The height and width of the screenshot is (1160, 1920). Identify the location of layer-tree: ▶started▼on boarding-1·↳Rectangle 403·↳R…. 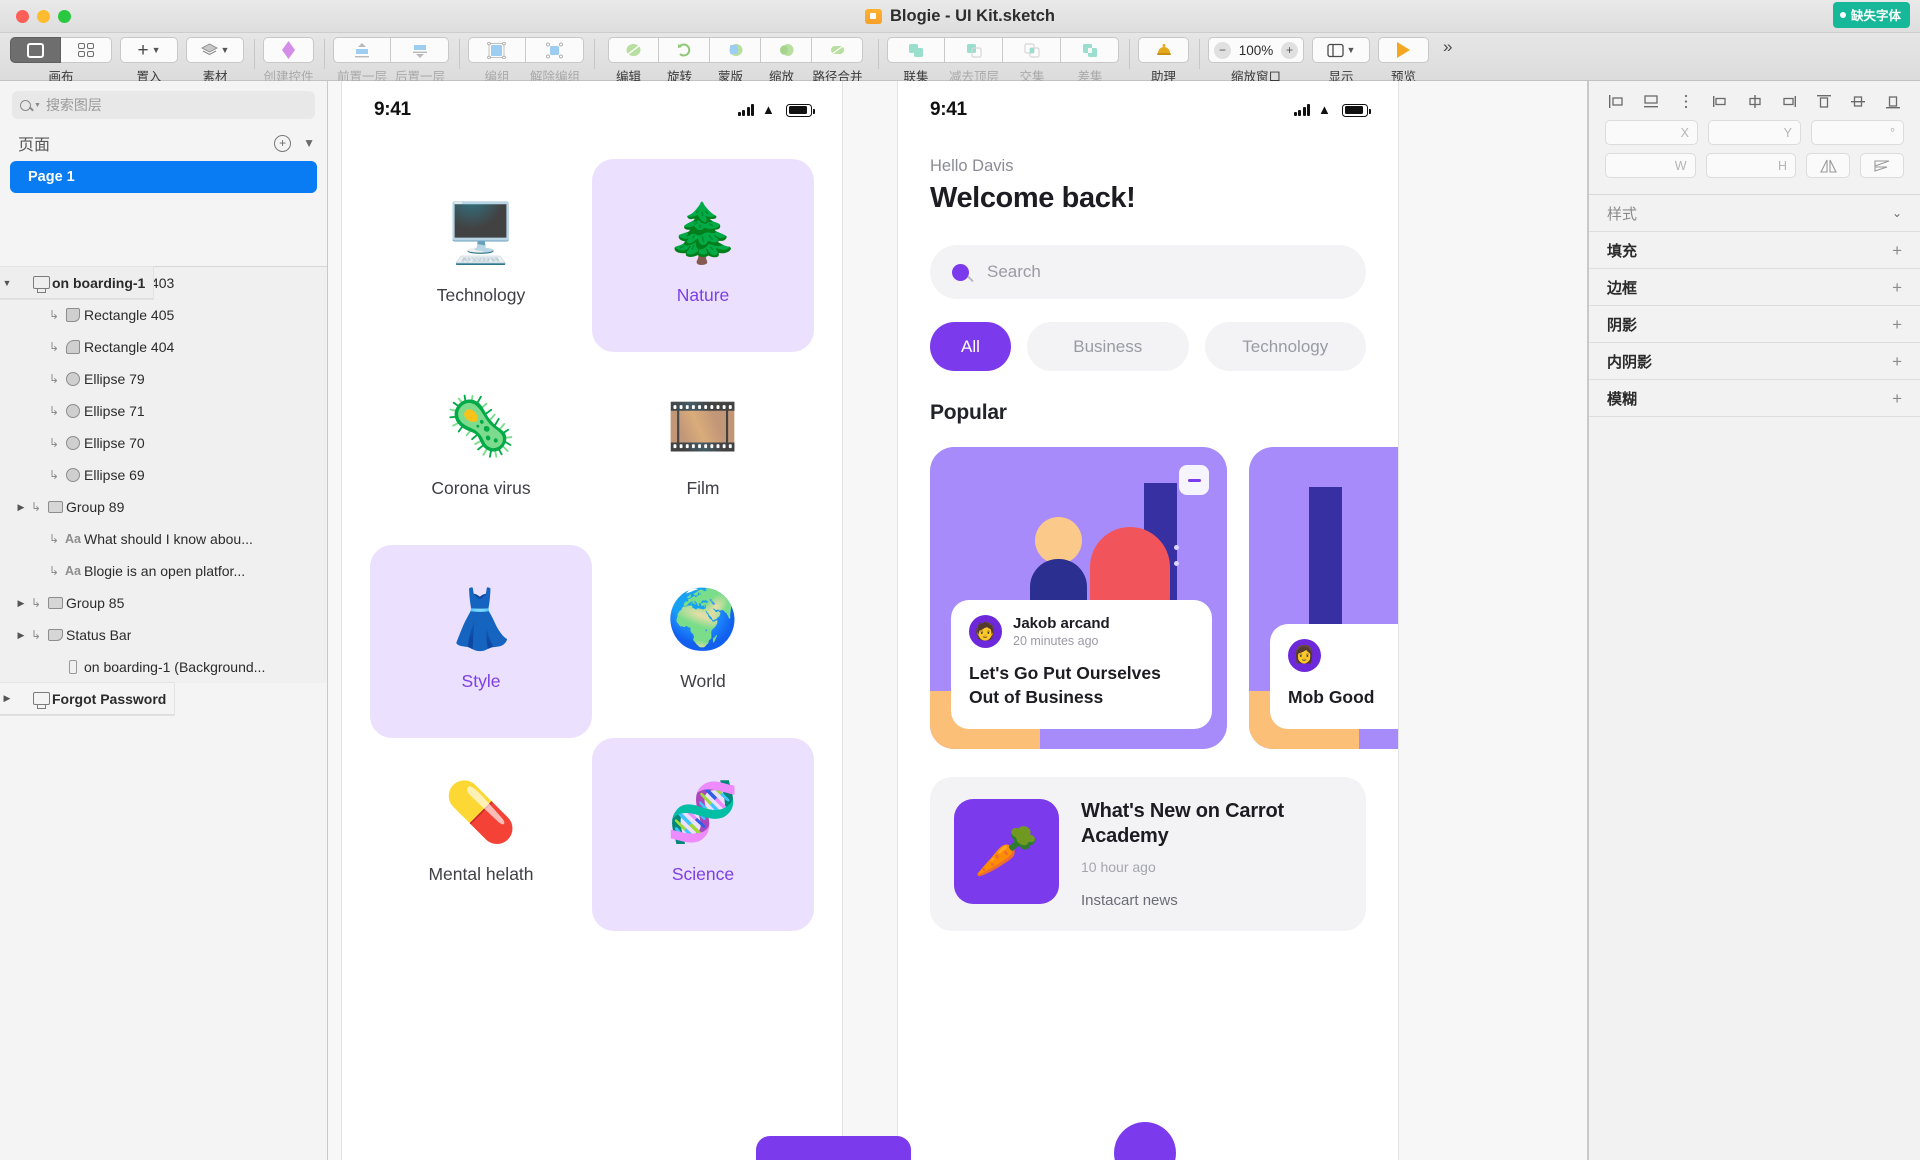
(163, 713).